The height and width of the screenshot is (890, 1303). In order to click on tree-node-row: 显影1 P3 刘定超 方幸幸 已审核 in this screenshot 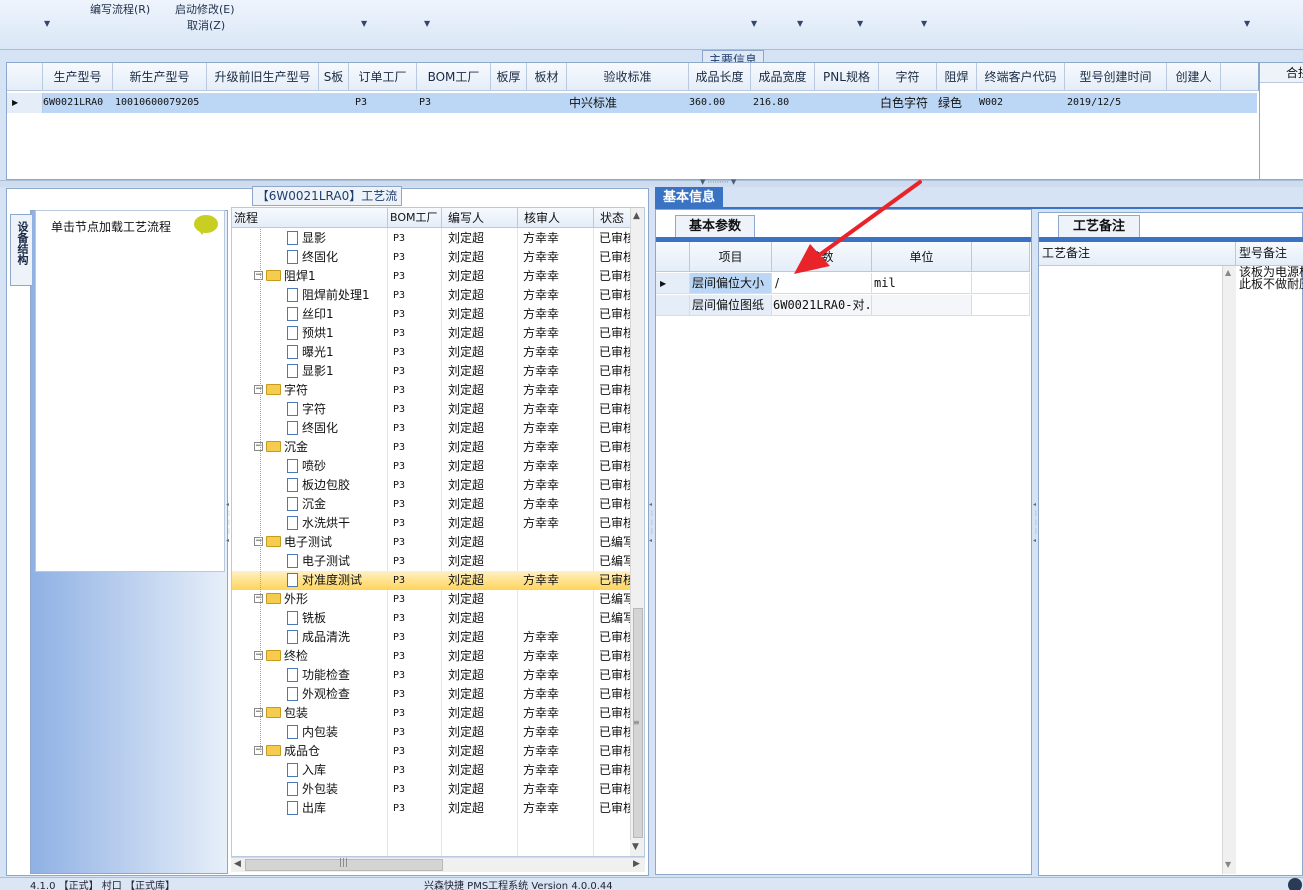, I will do `click(432, 371)`.